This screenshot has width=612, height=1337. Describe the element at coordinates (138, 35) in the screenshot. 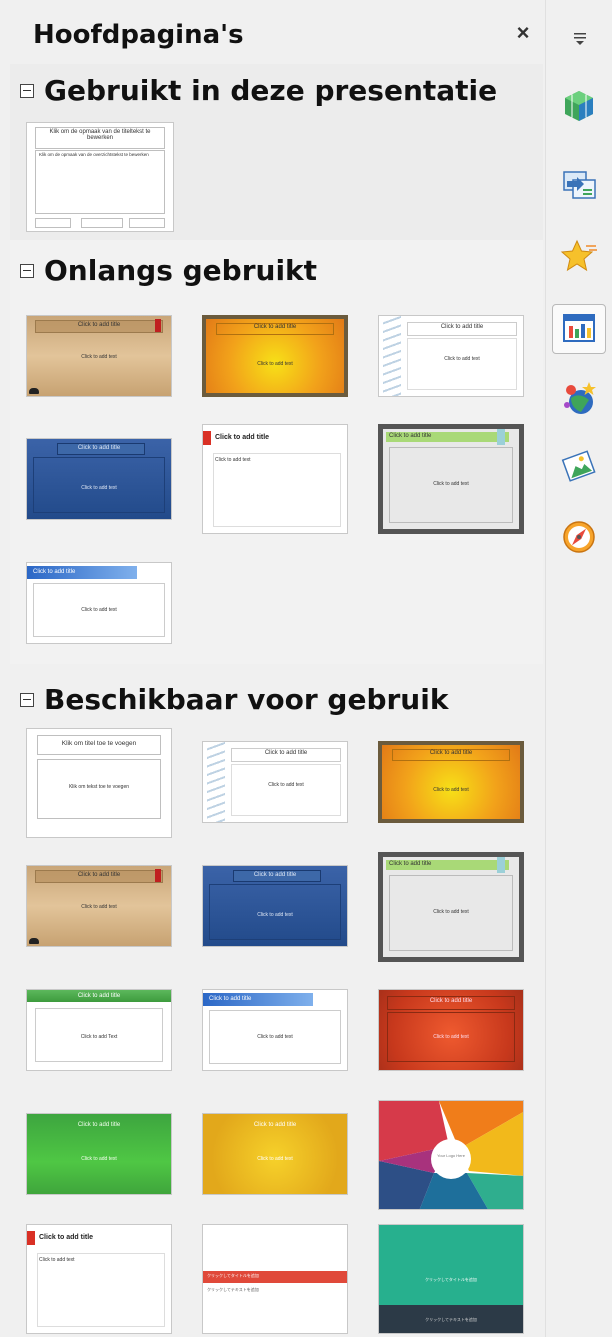

I see `panel-title: Hoofdpagina's` at that location.